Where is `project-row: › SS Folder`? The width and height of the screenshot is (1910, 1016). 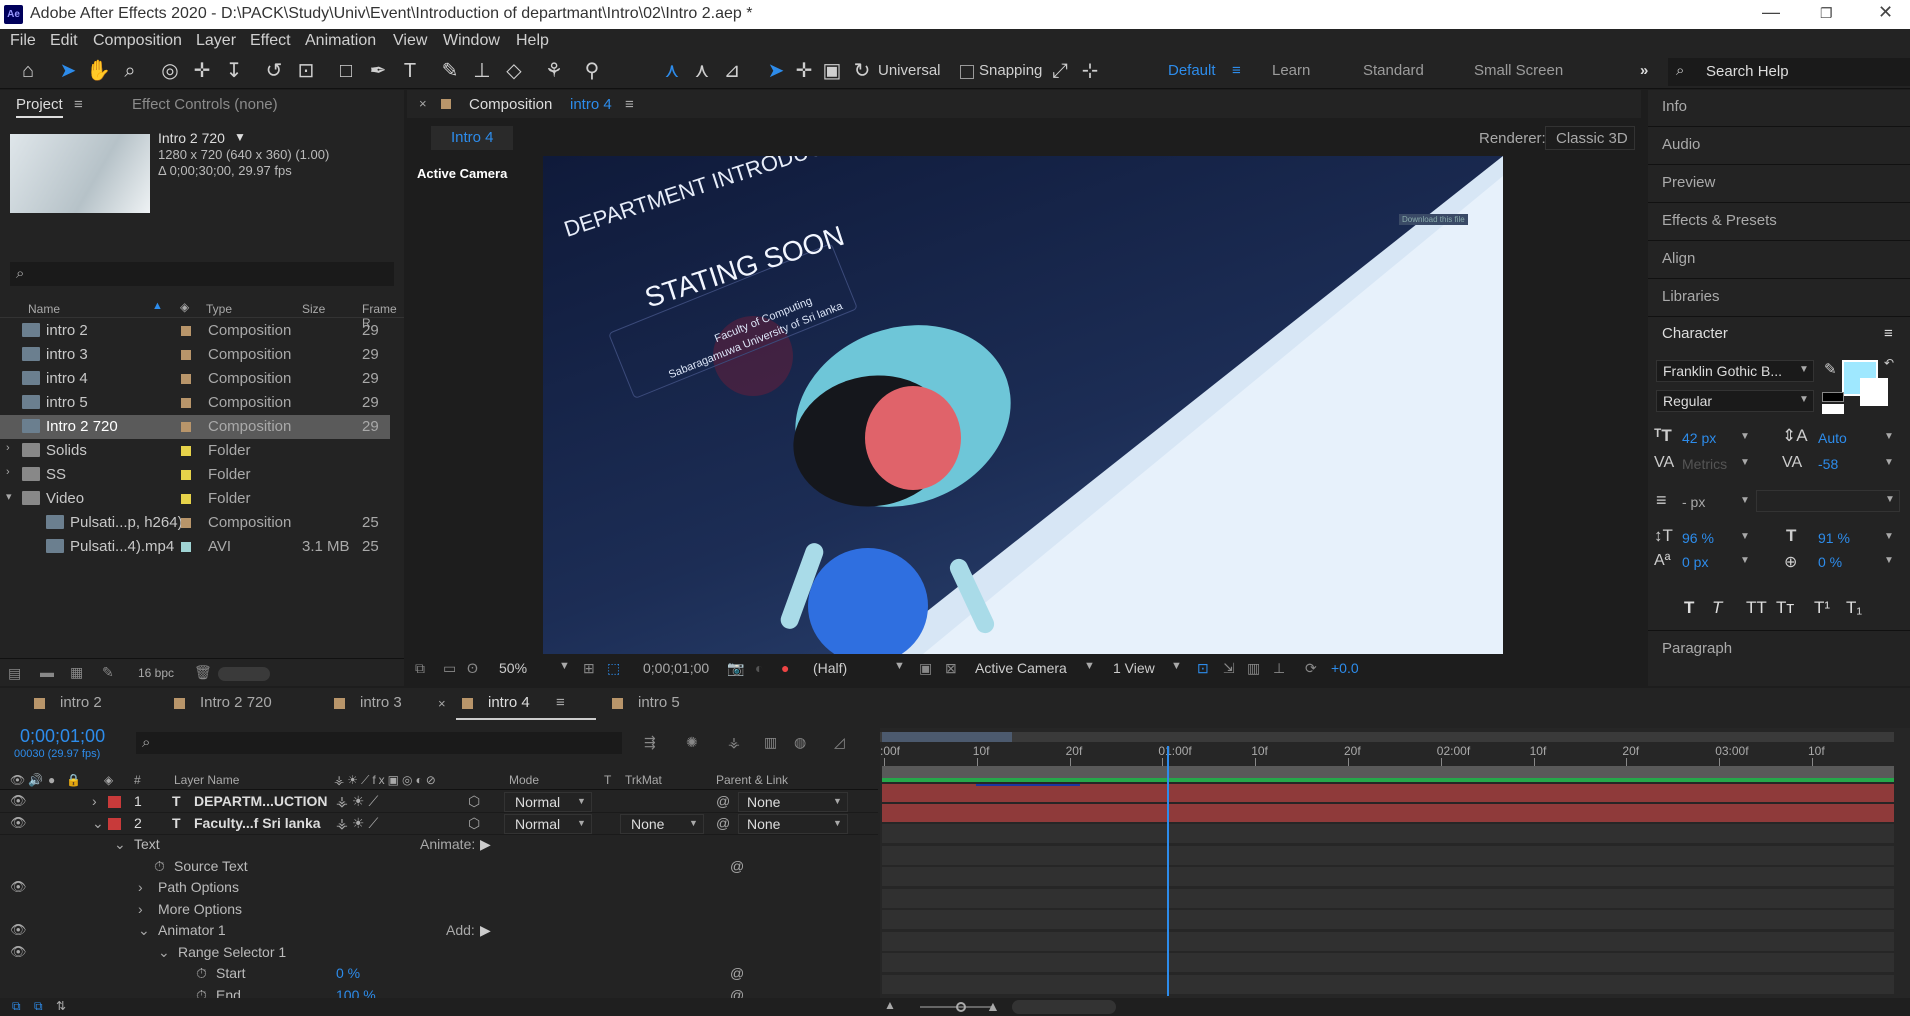
project-row: › SS Folder is located at coordinates (195, 475).